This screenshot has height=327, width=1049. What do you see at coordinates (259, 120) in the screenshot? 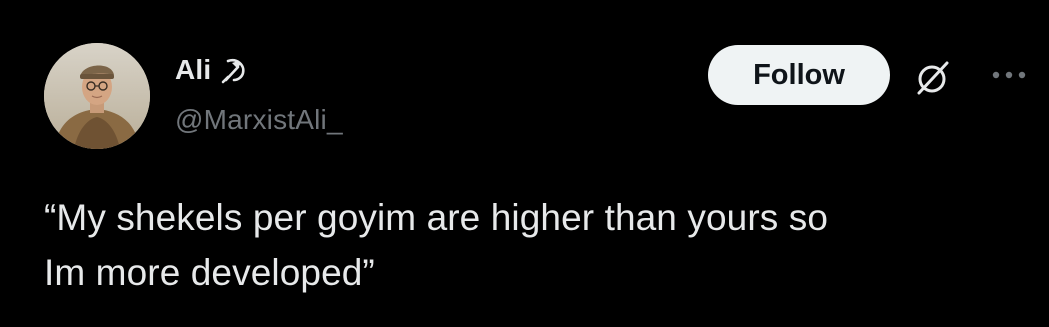
I see `author-handle: @MarxistAli_` at bounding box center [259, 120].